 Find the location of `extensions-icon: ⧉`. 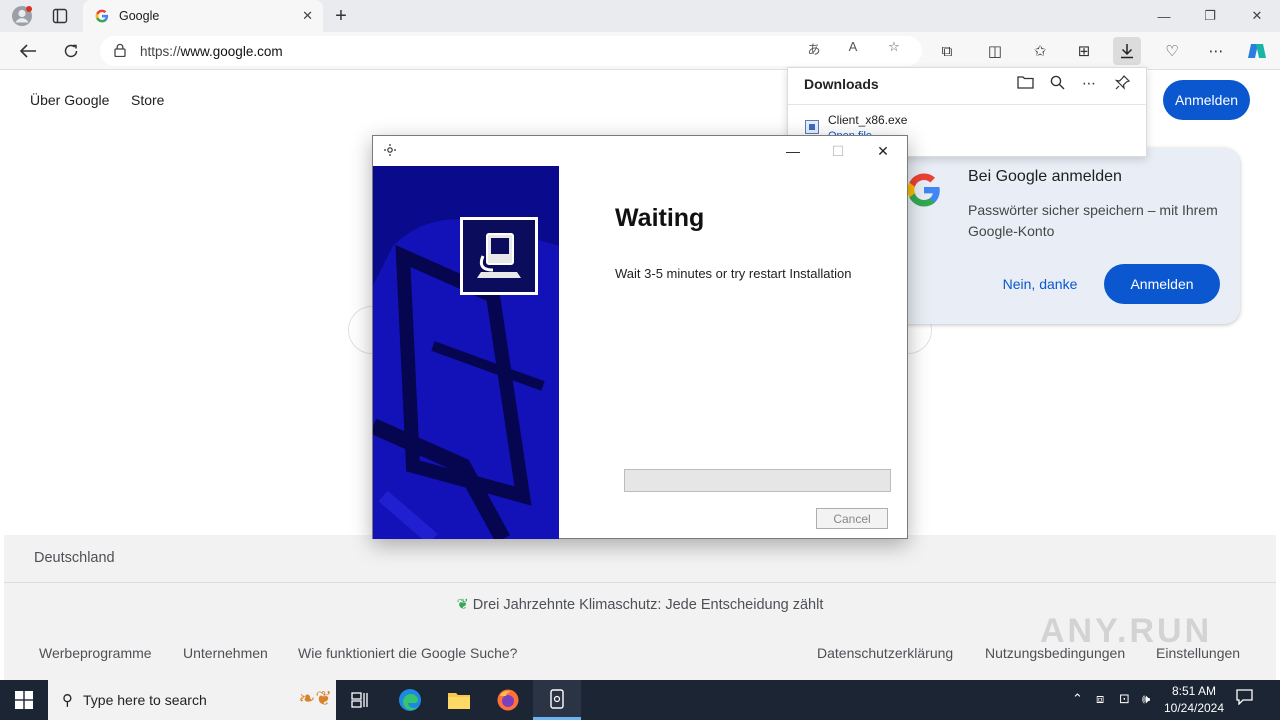

extensions-icon: ⧉ is located at coordinates (947, 51).